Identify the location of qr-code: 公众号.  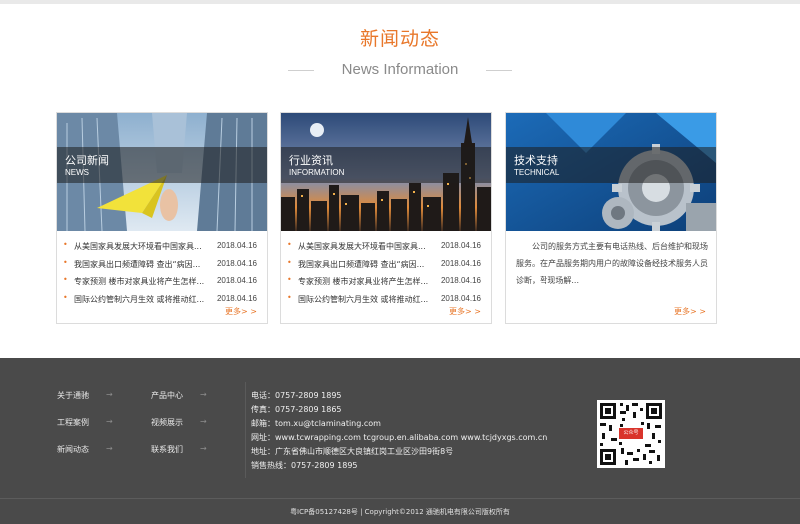
(631, 434).